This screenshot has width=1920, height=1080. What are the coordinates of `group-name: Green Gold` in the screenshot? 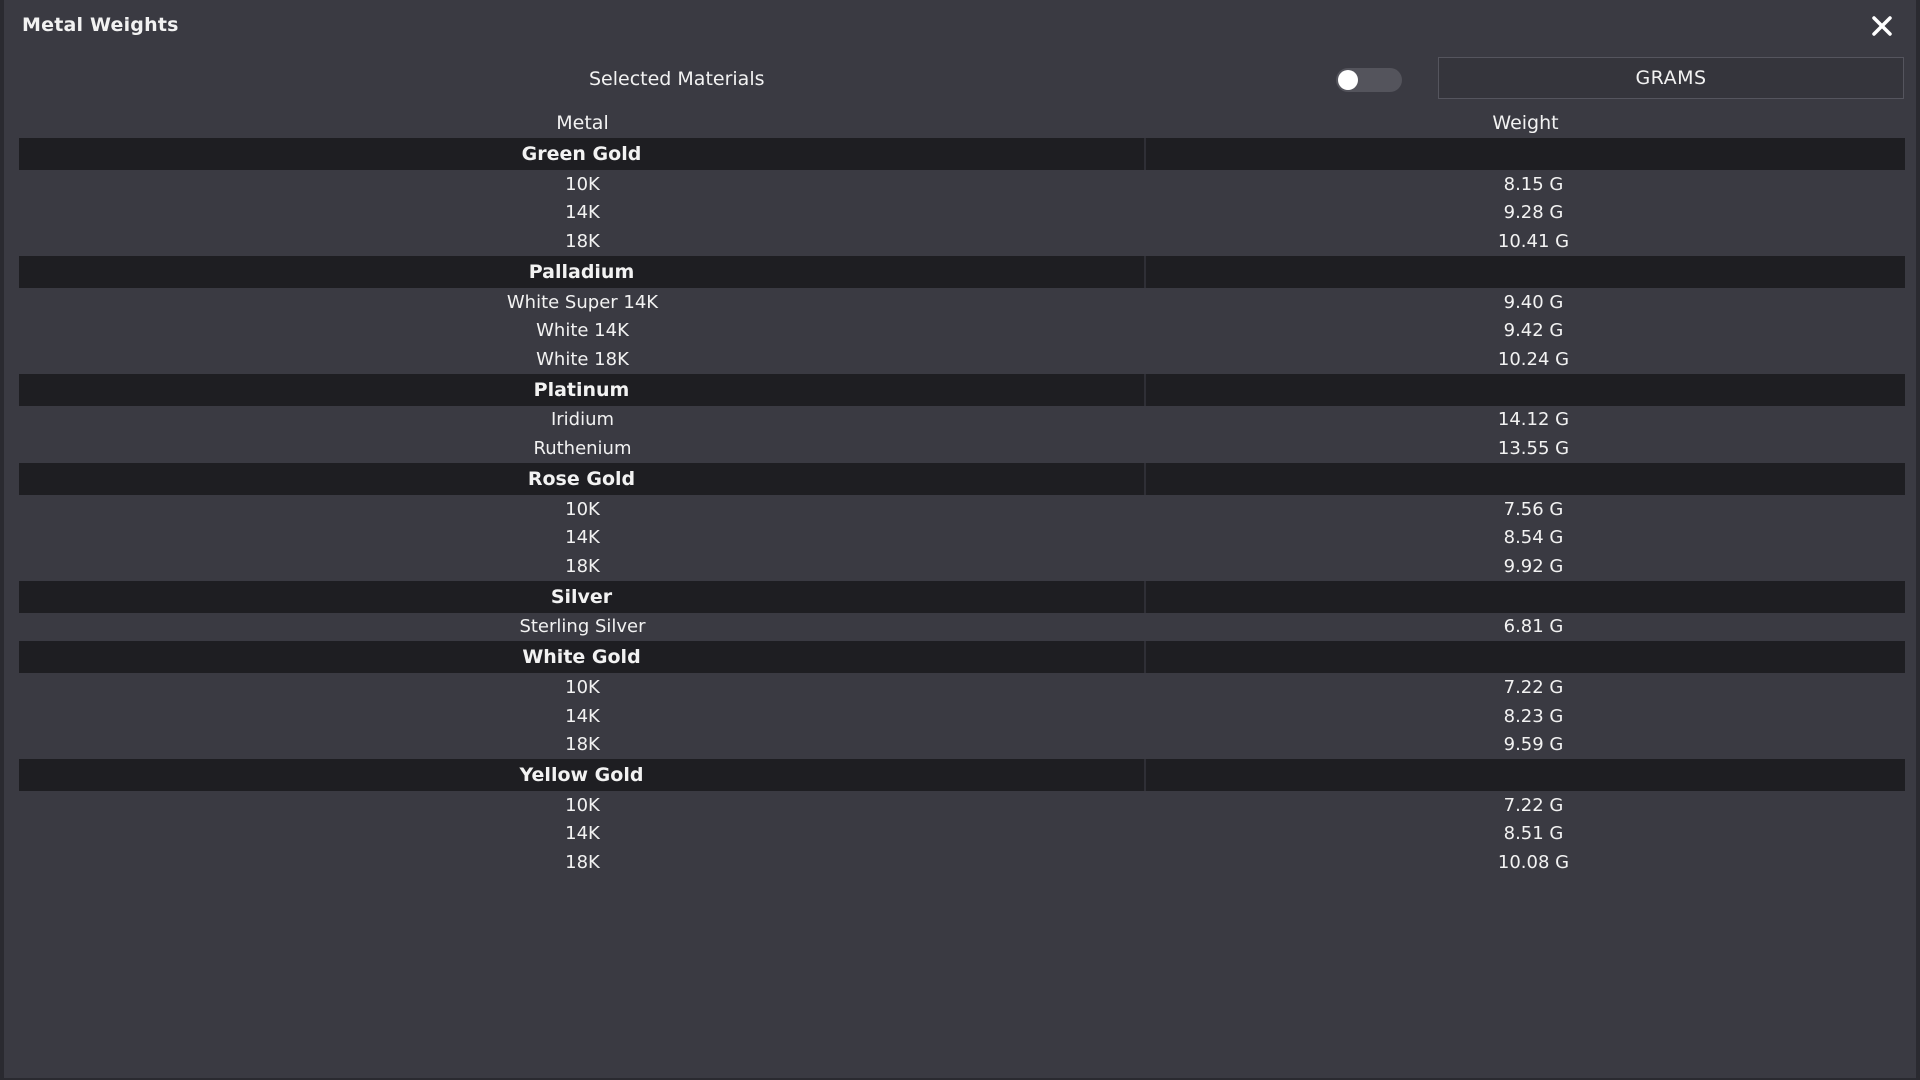 It's located at (582, 154).